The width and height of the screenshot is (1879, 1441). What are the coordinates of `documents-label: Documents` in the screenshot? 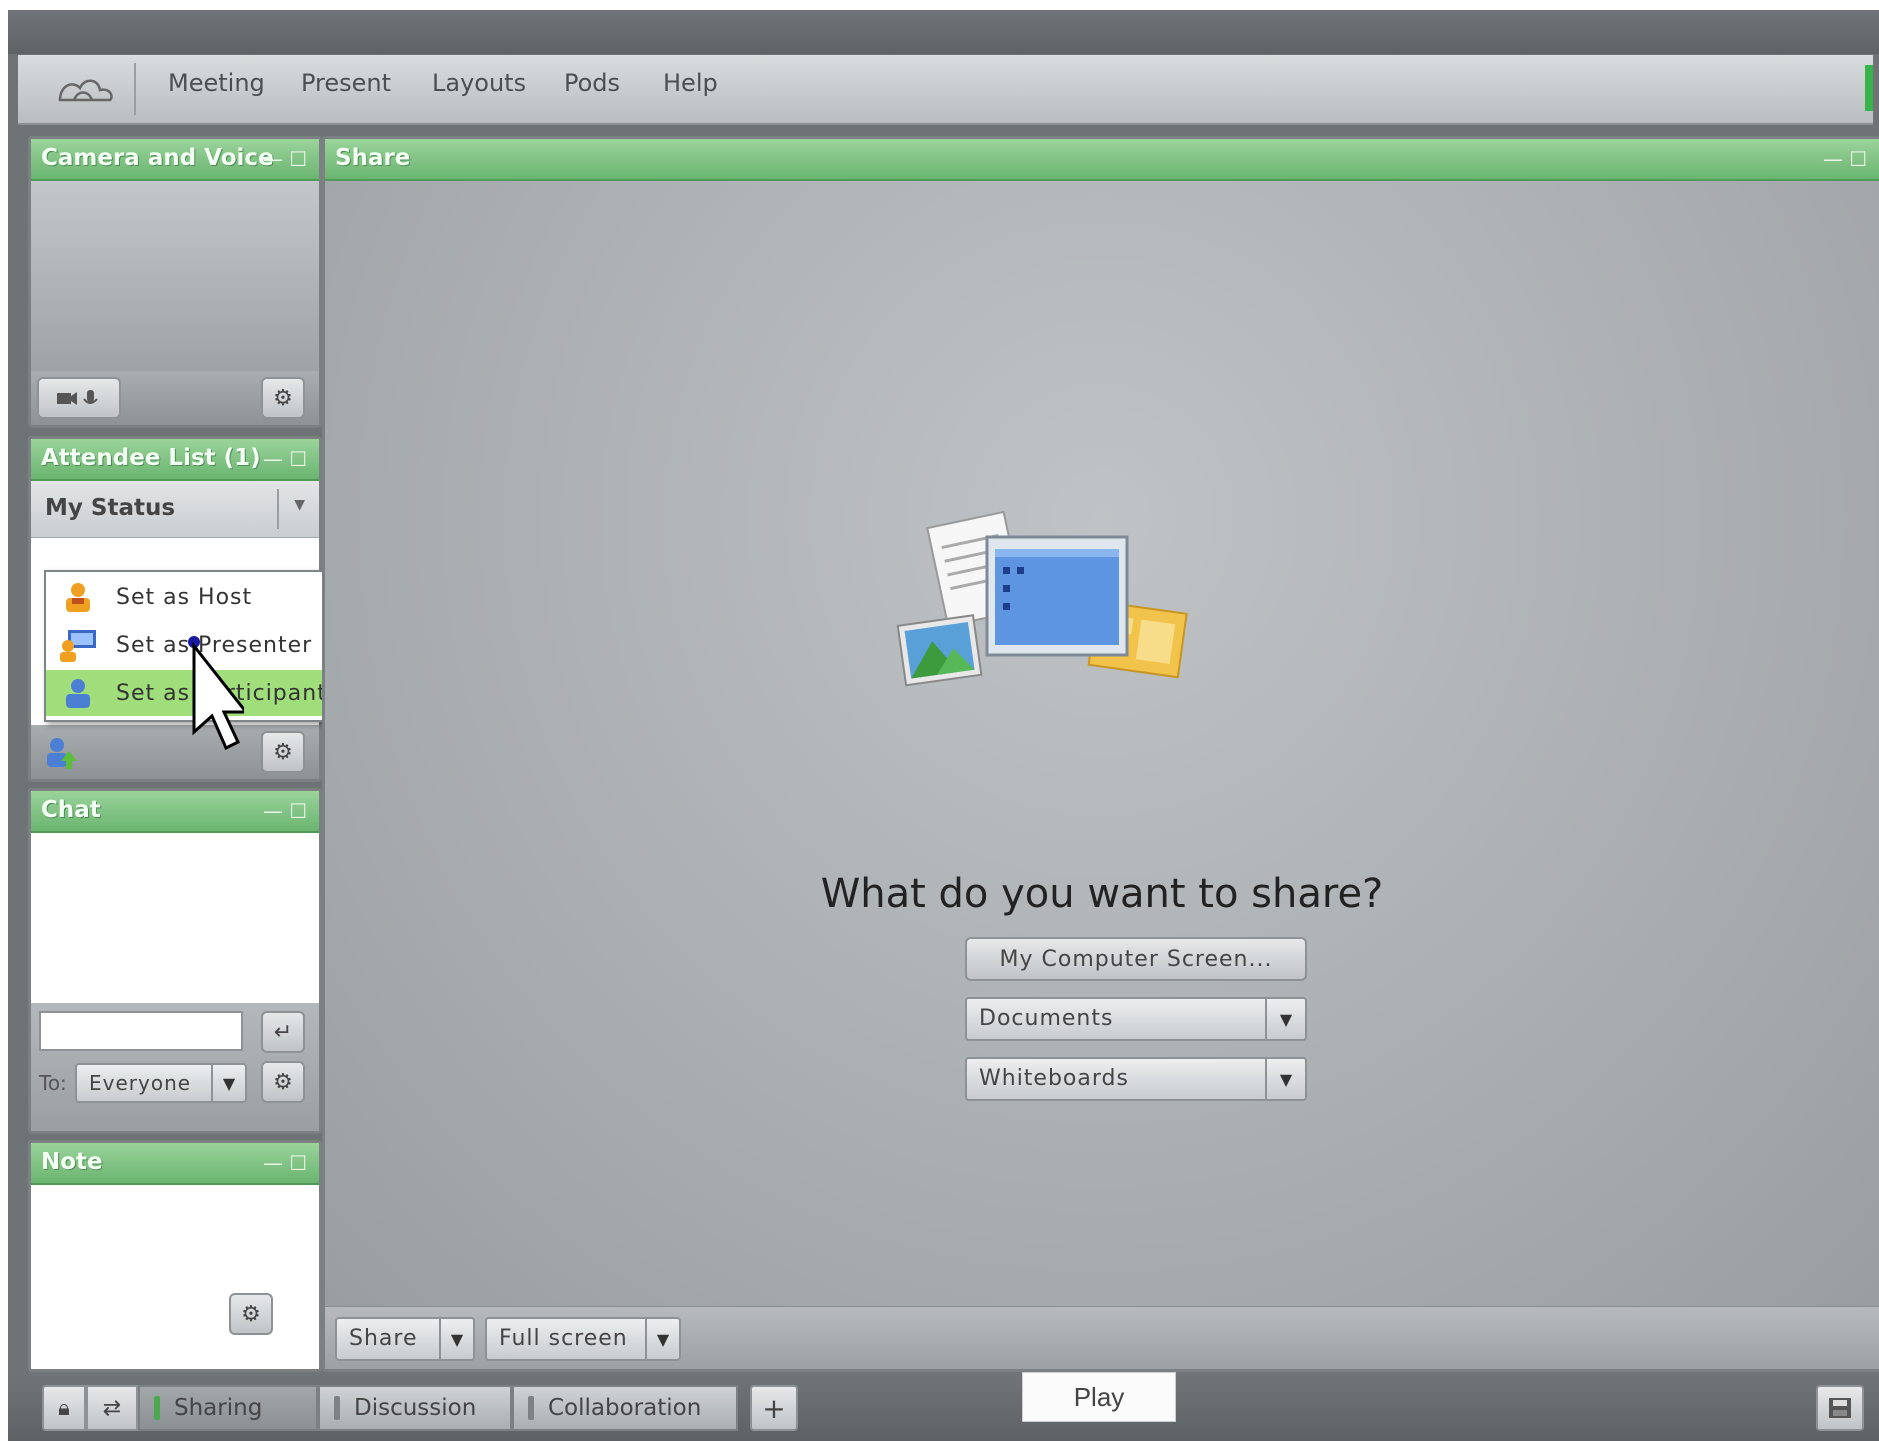 It's located at (1046, 1018).